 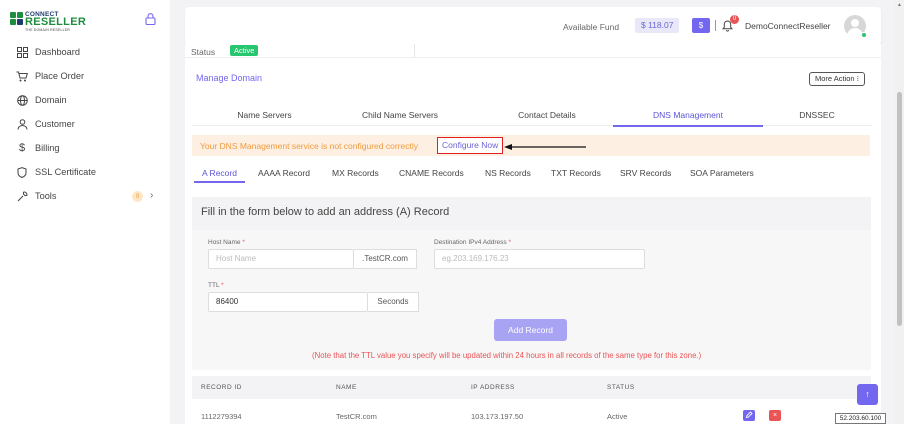 I want to click on more-action-button: More Action ⁝, so click(x=837, y=79).